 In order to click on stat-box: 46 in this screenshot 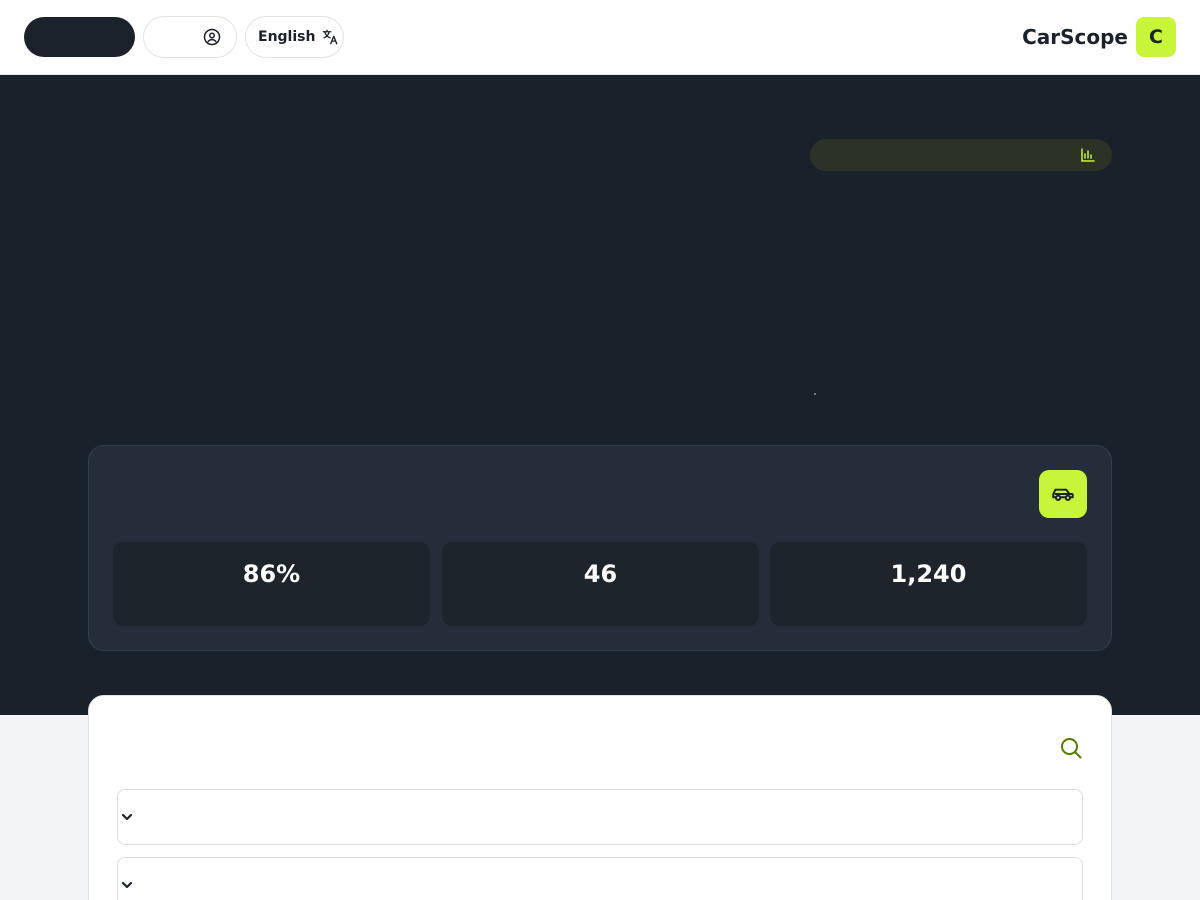, I will do `click(600, 584)`.